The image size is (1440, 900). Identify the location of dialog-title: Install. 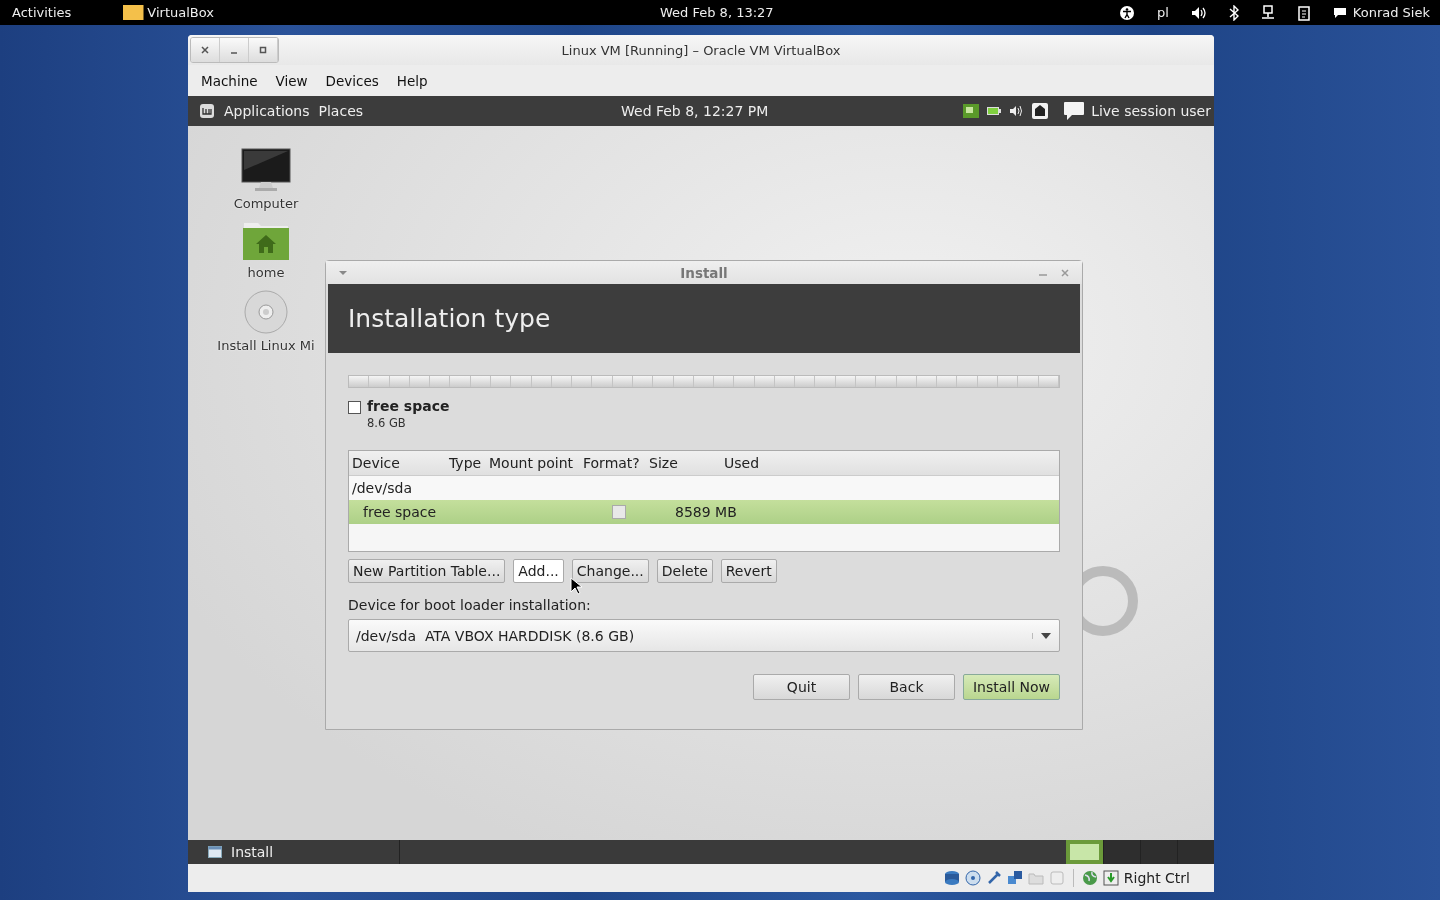
(704, 272).